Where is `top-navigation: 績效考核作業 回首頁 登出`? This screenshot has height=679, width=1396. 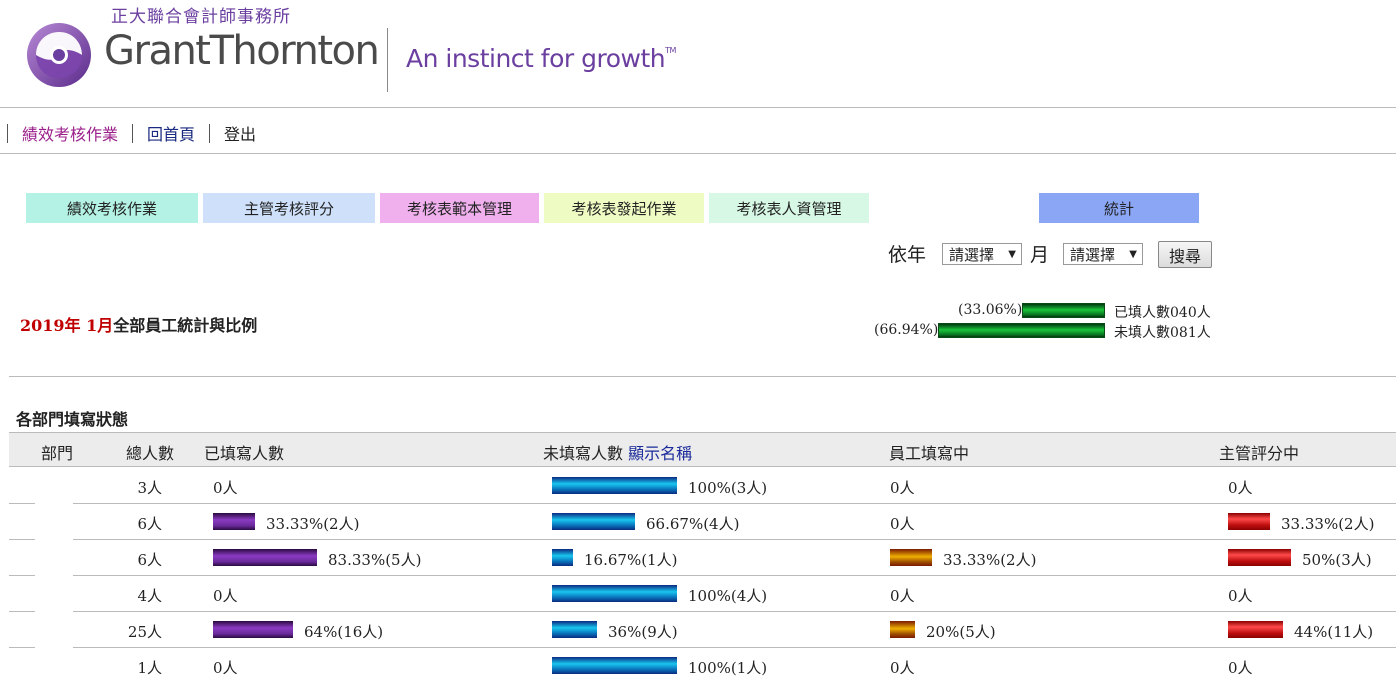
top-navigation: 績效考核作業 回首頁 登出 is located at coordinates (138, 133).